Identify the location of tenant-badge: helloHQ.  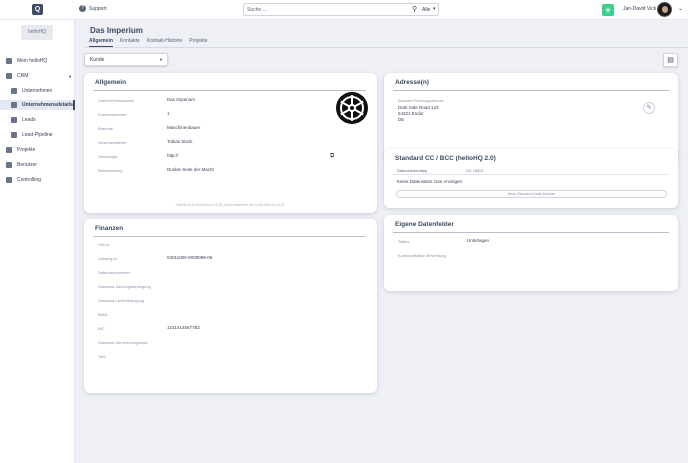
(37, 32).